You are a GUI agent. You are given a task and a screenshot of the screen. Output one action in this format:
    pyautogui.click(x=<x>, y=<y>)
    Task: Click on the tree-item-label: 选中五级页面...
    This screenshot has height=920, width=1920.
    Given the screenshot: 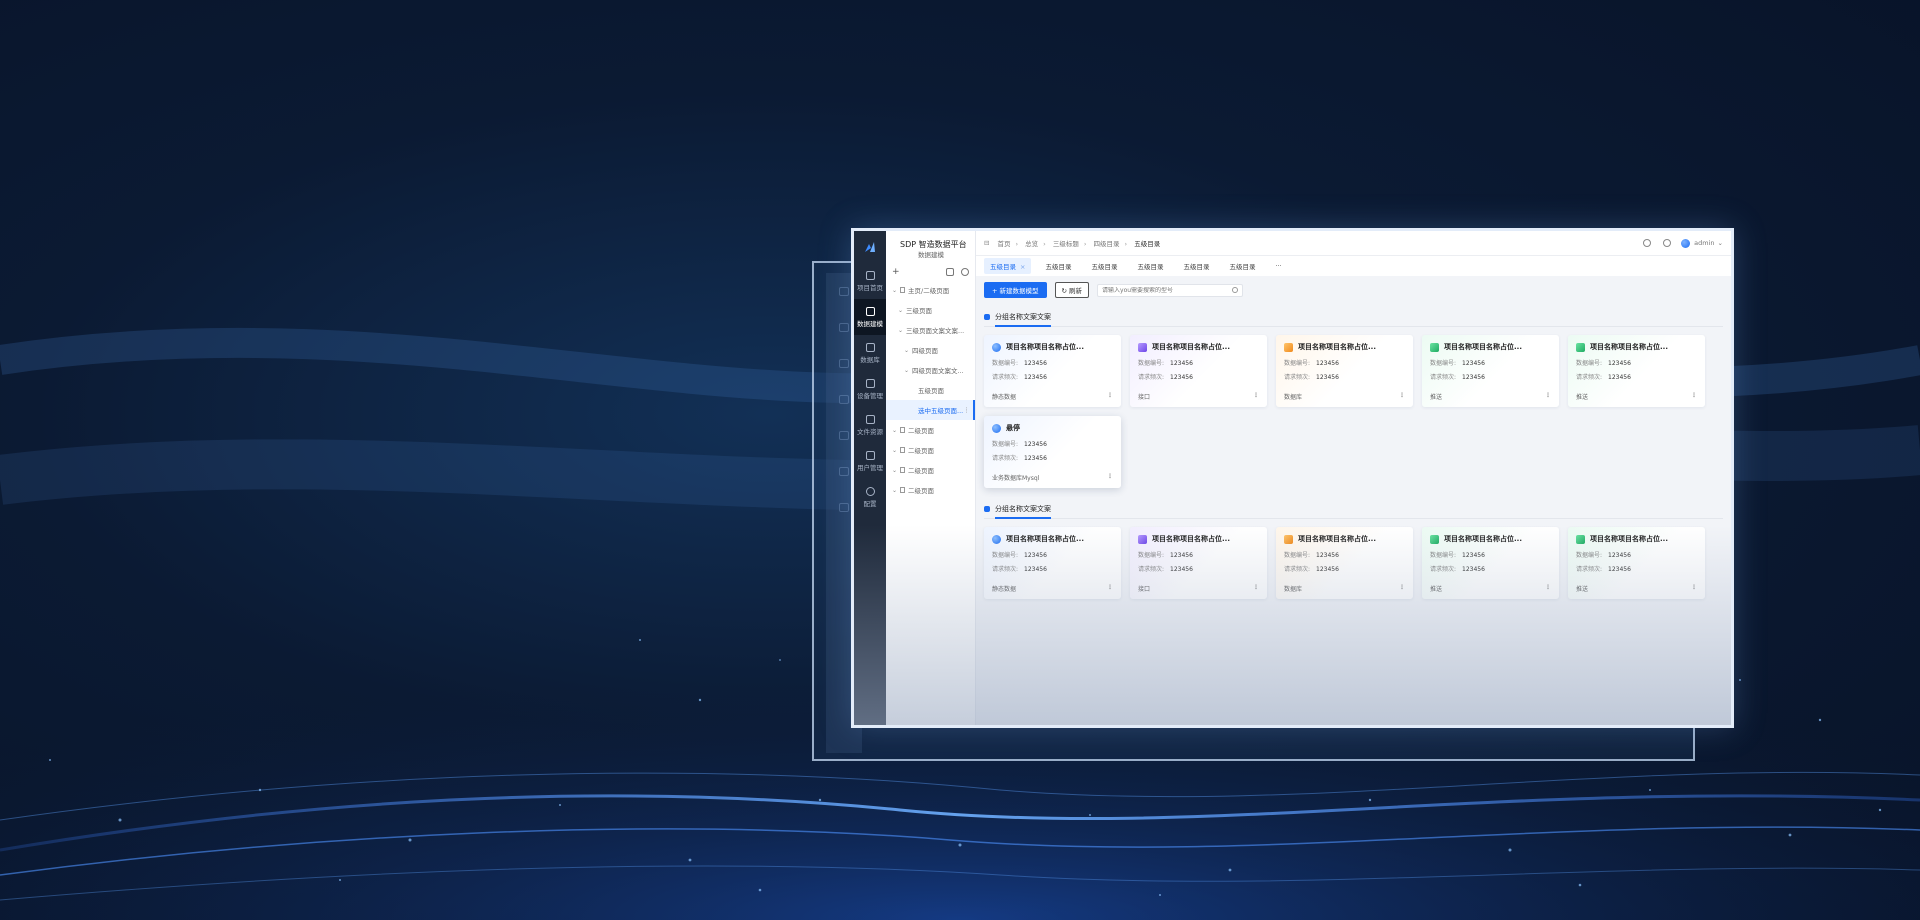 What is the action you would take?
    pyautogui.click(x=941, y=411)
    